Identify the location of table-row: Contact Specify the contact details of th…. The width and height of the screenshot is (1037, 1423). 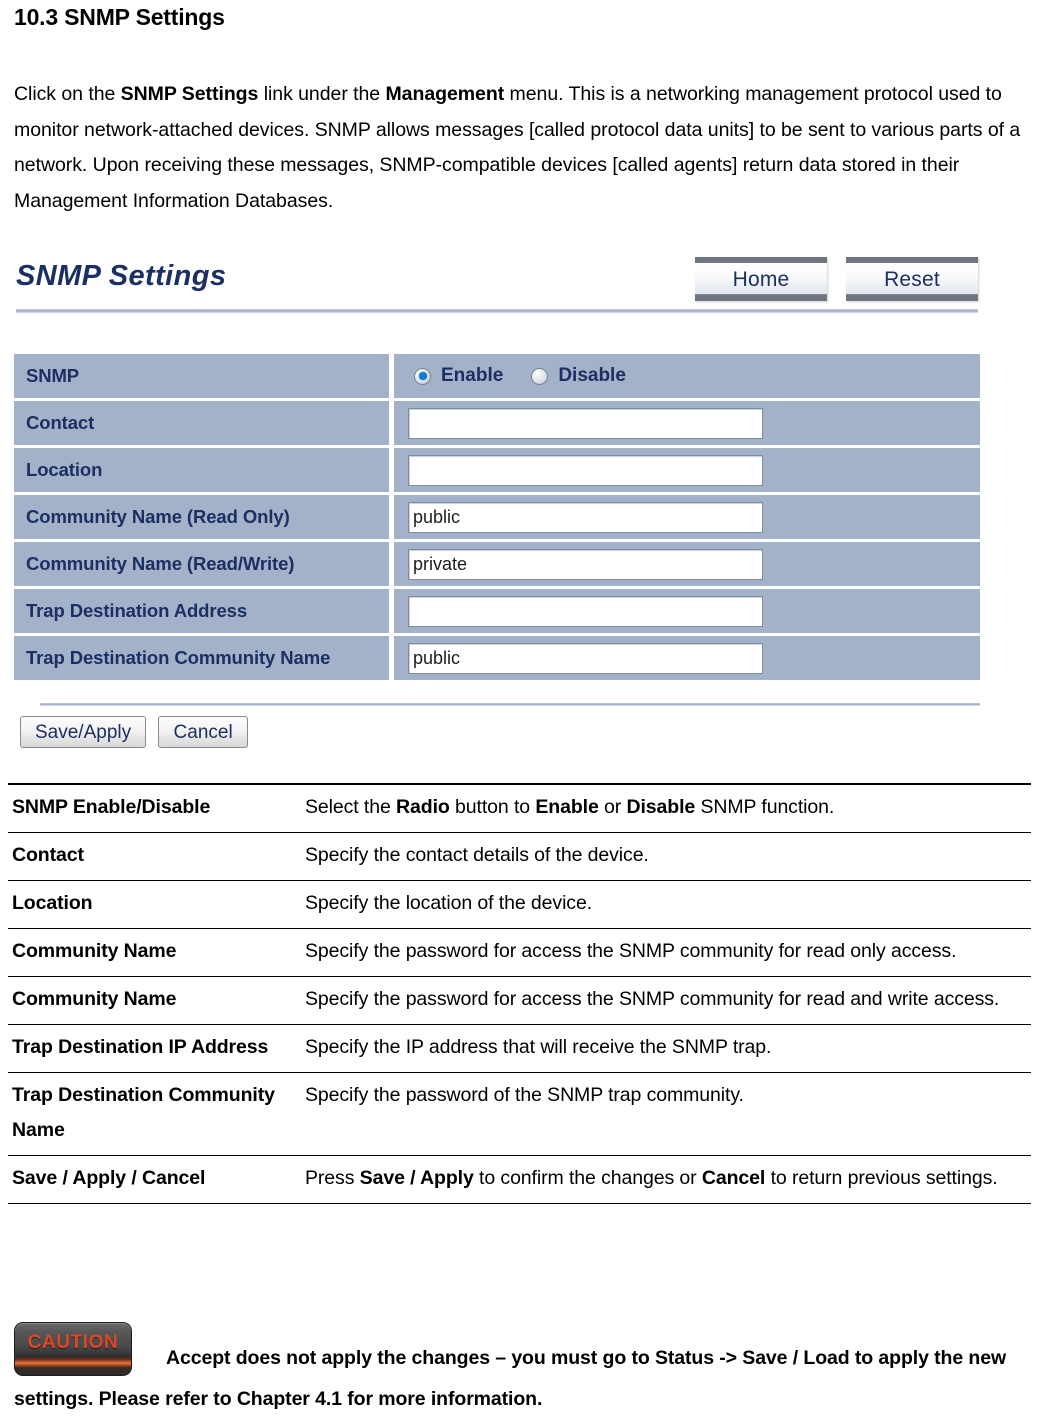
(519, 857).